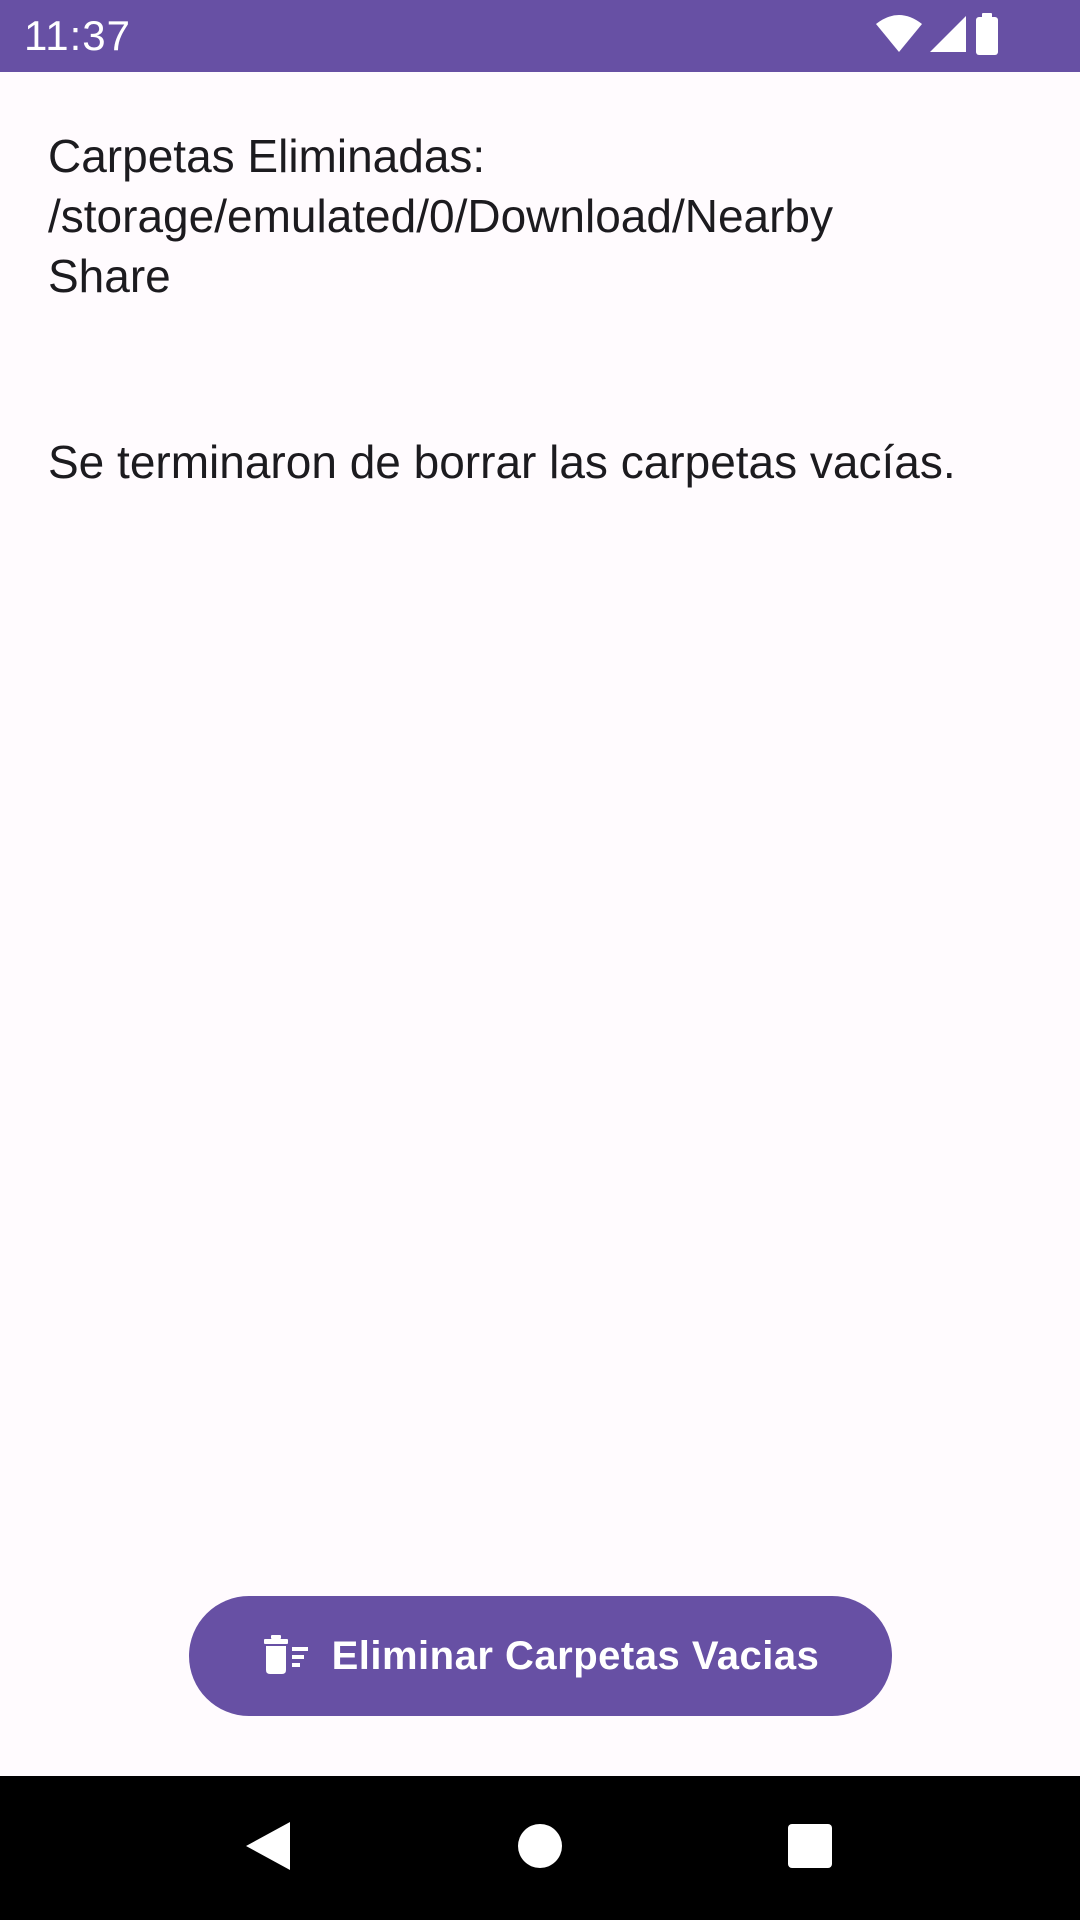 Image resolution: width=1080 pixels, height=1920 pixels. Describe the element at coordinates (899, 36) in the screenshot. I see `wifi-icon` at that location.